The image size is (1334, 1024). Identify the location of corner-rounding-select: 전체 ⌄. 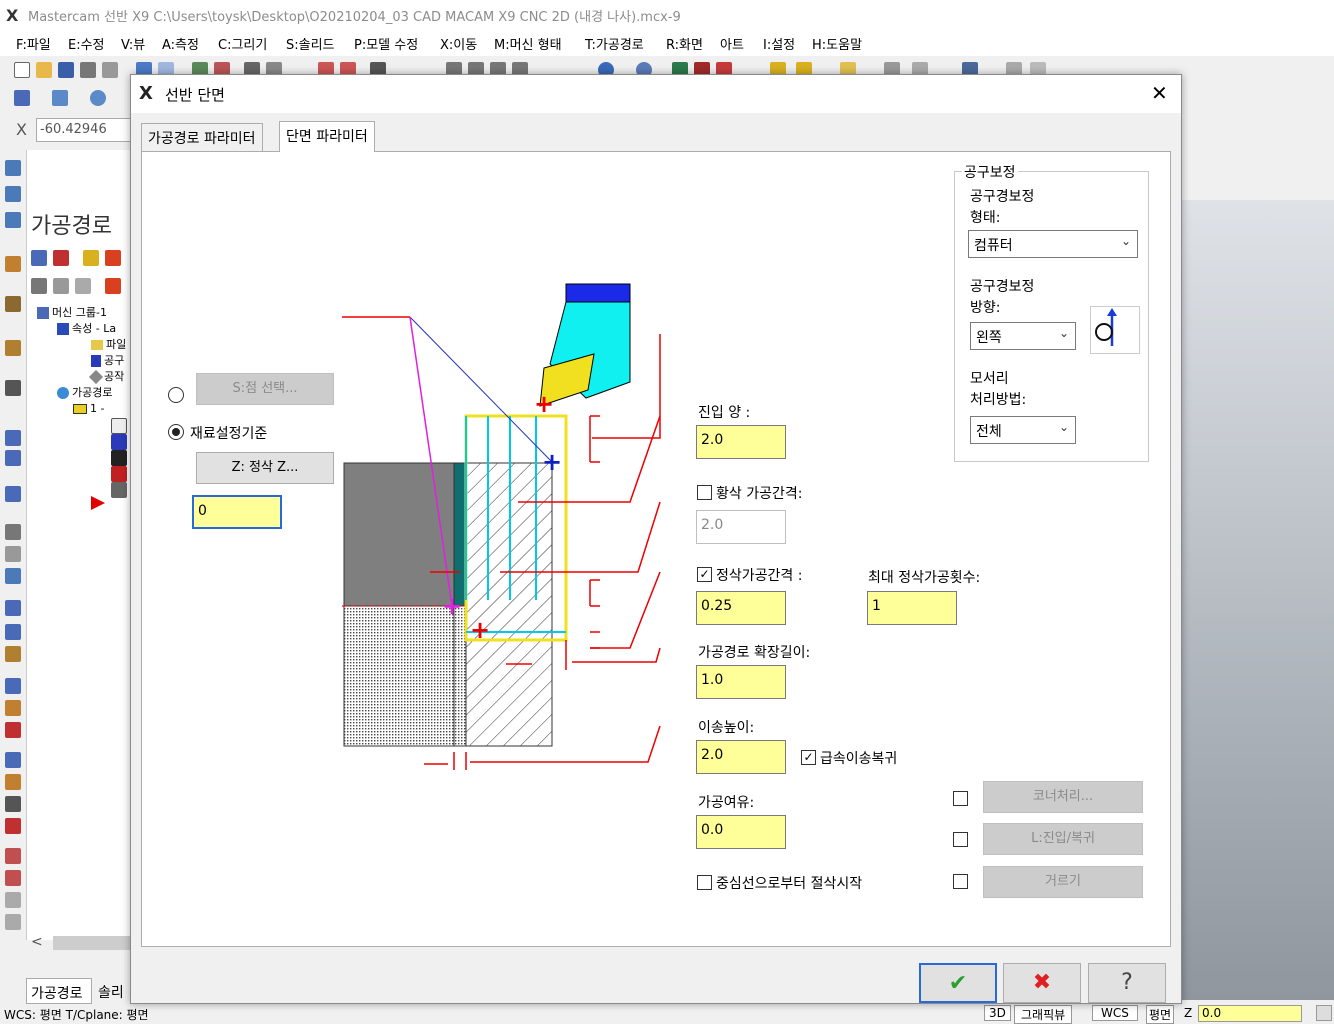
(1023, 430).